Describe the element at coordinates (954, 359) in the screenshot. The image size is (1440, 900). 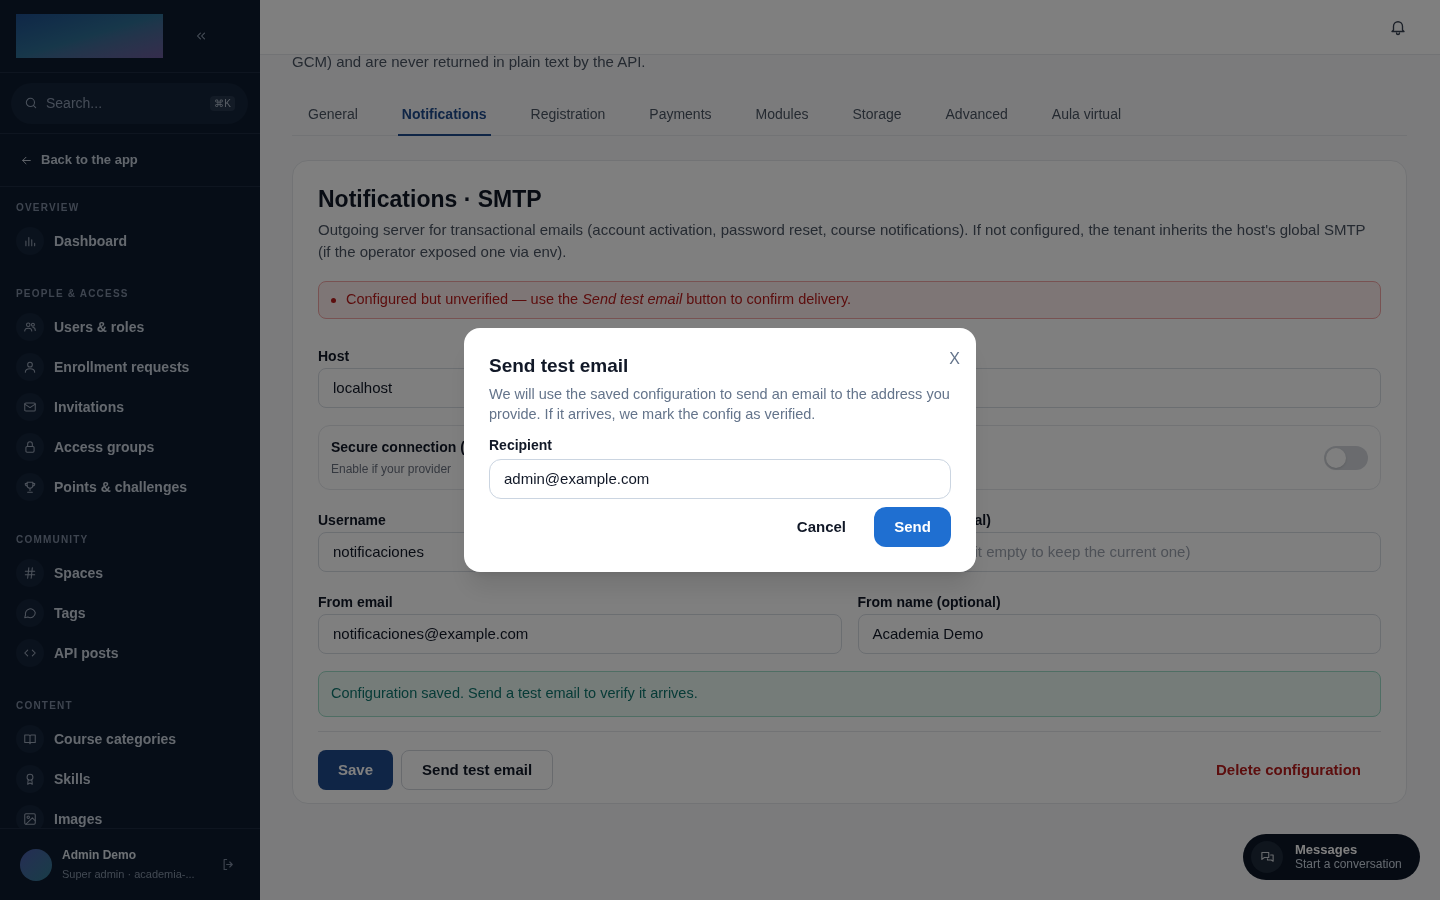
I see `close-button: X` at that location.